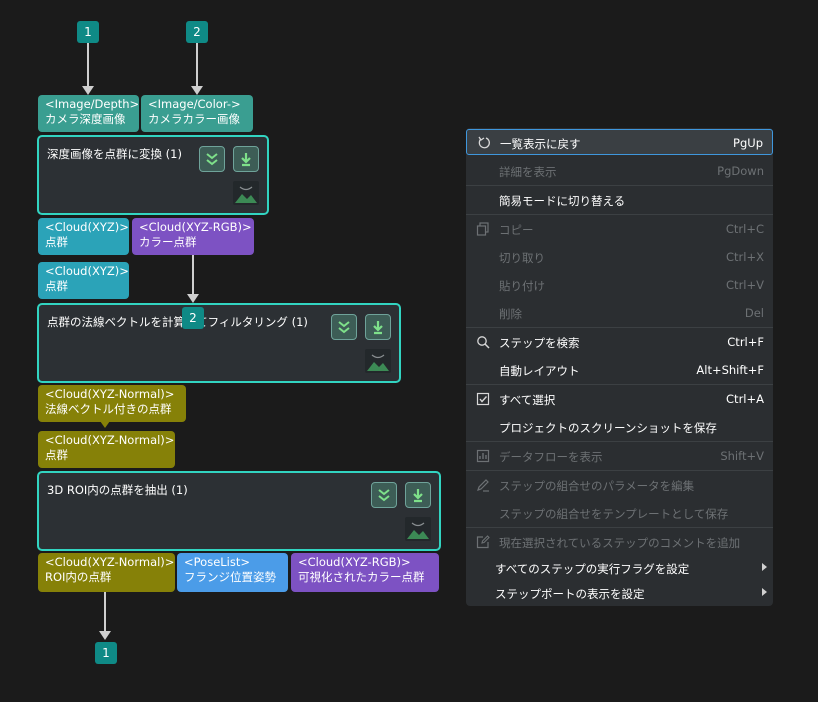  Describe the element at coordinates (619, 229) in the screenshot. I see `menu-item-copy: コピー Ctrl+C` at that location.